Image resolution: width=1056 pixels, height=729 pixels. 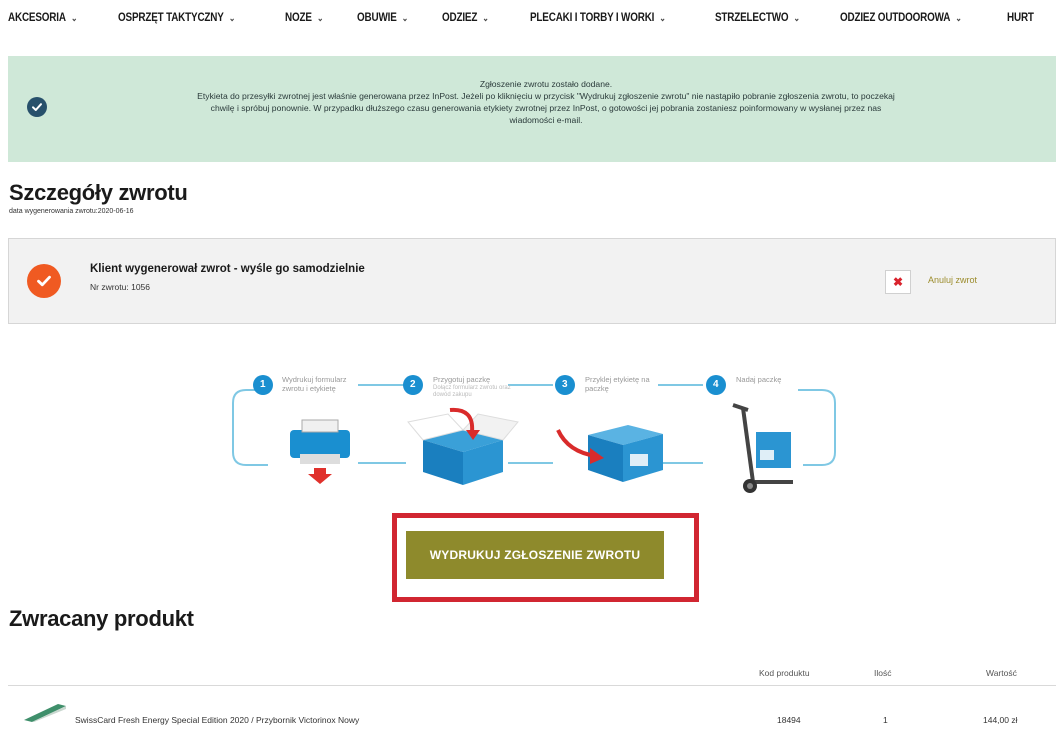 I want to click on return-number: Nr zwrotu: 1056, so click(x=120, y=287).